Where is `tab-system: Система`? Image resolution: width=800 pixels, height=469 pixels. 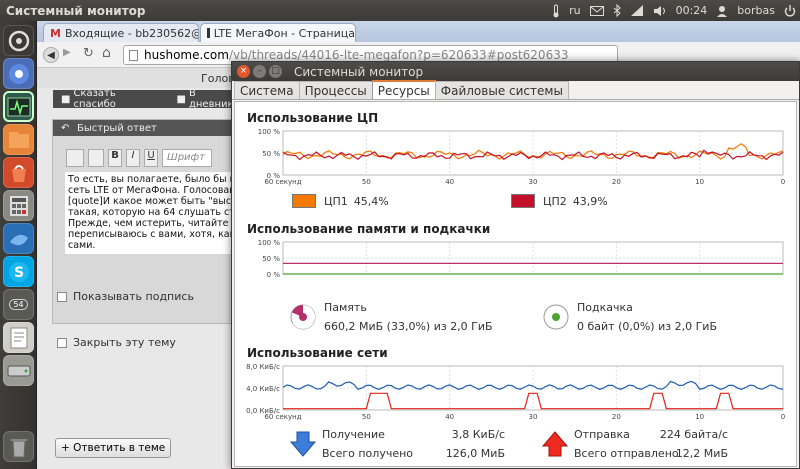
tab-system: Система is located at coordinates (267, 90).